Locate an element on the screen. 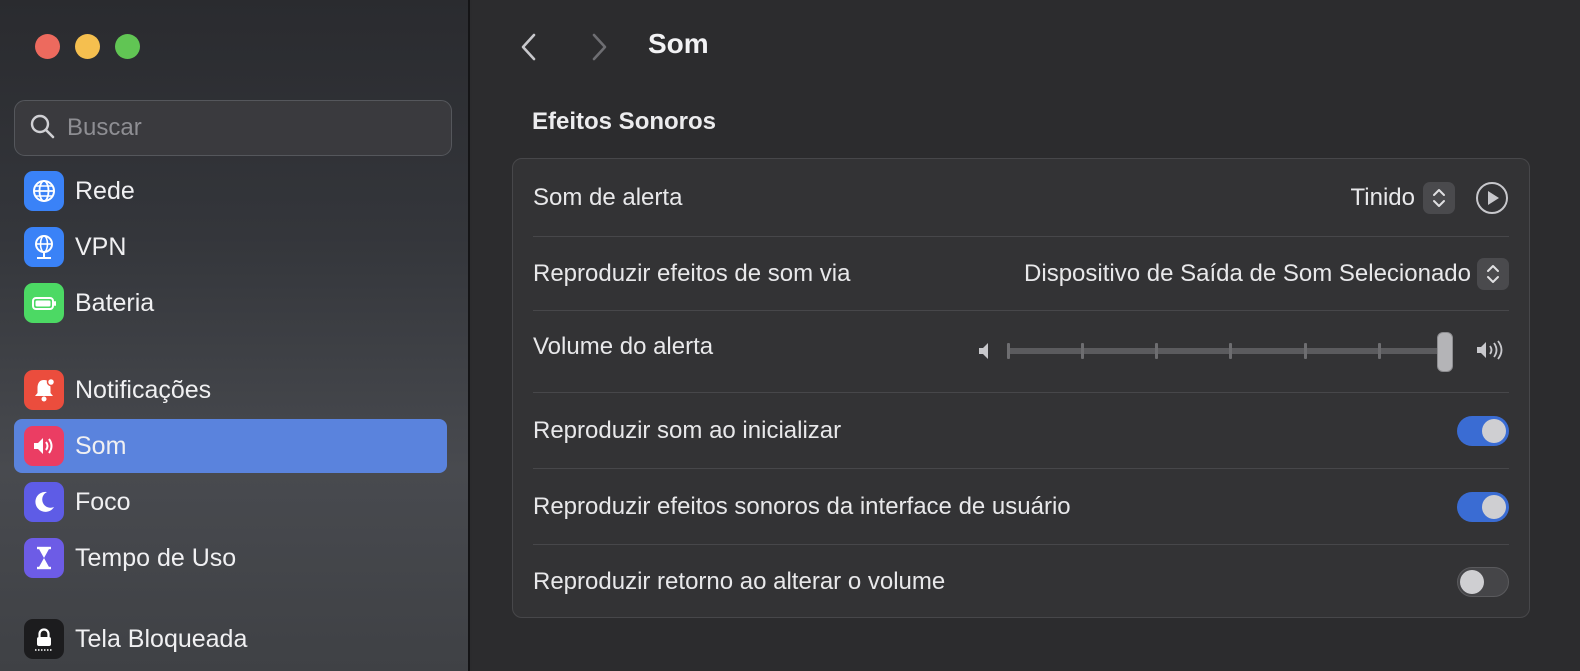  play-via-label: Reproduzir efeitos de som via is located at coordinates (692, 273).